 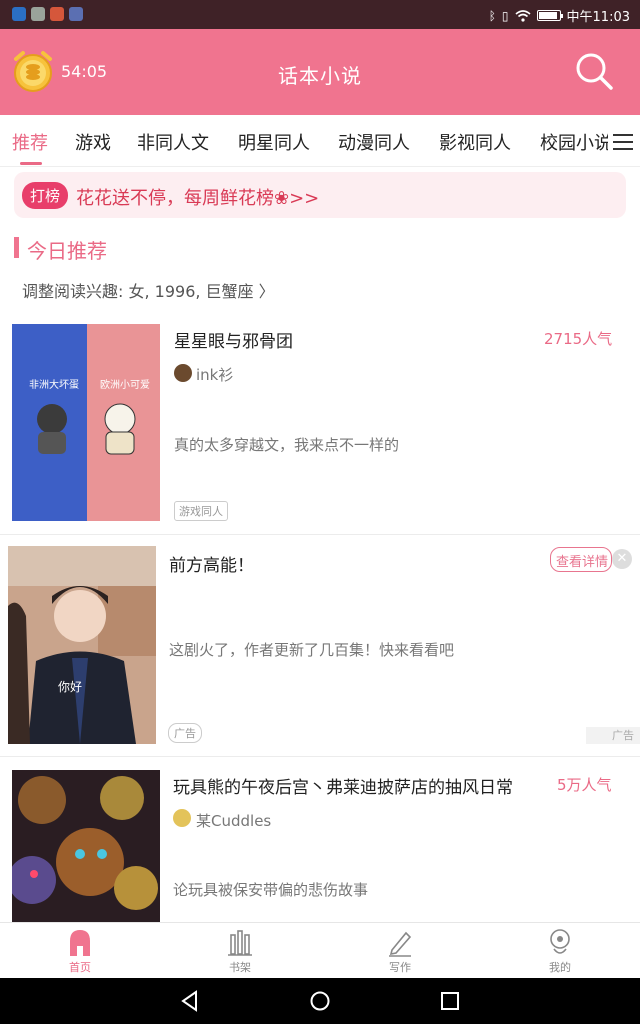 What do you see at coordinates (623, 142) in the screenshot?
I see `menu-icon` at bounding box center [623, 142].